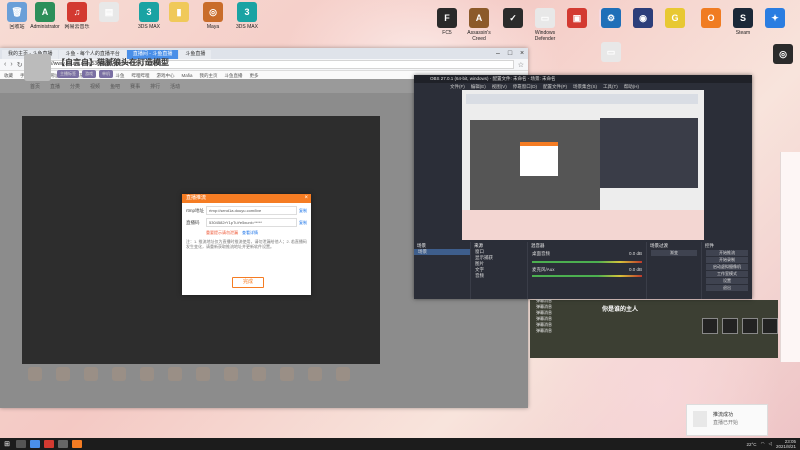 This screenshot has height=450, width=800. I want to click on music-taskbar-icon, so click(49, 444).